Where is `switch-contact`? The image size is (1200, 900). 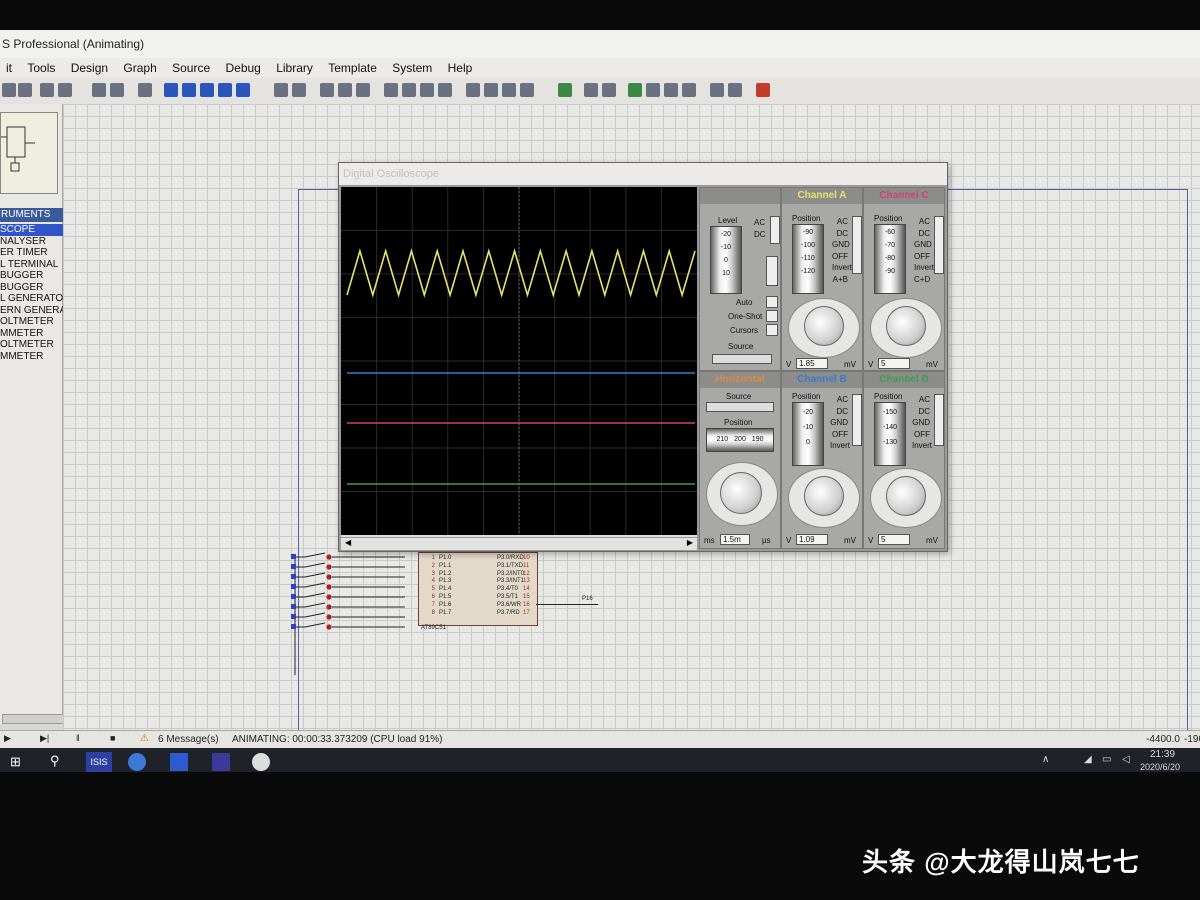
switch-contact is located at coordinates (329, 607).